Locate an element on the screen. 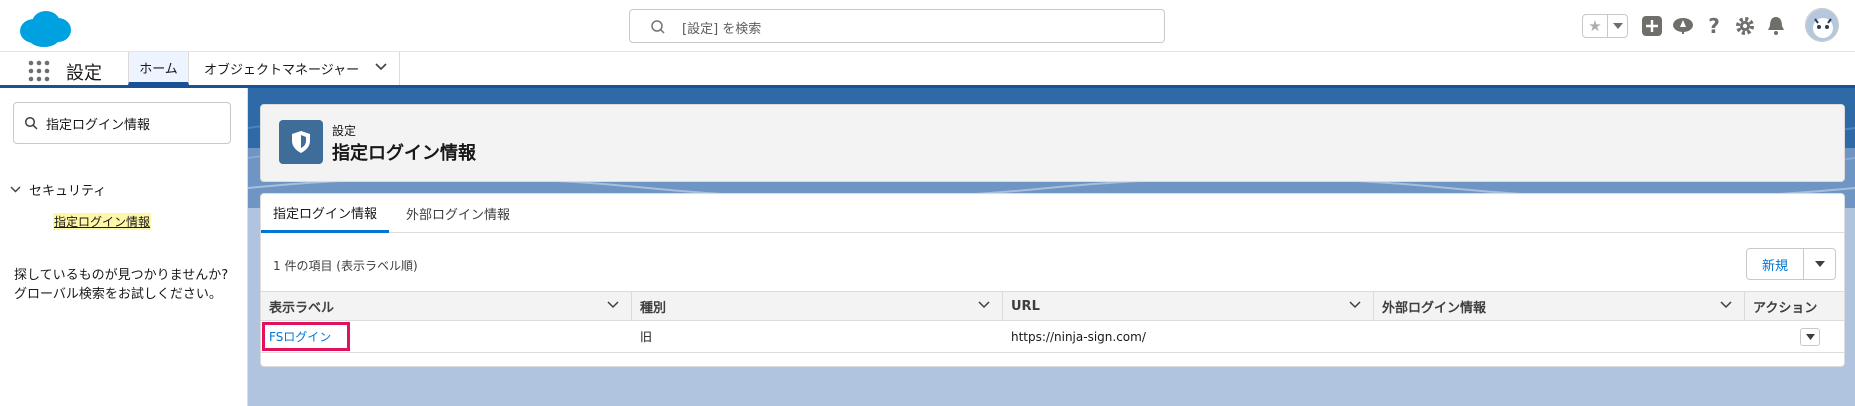  new-button: 新規 is located at coordinates (1775, 264).